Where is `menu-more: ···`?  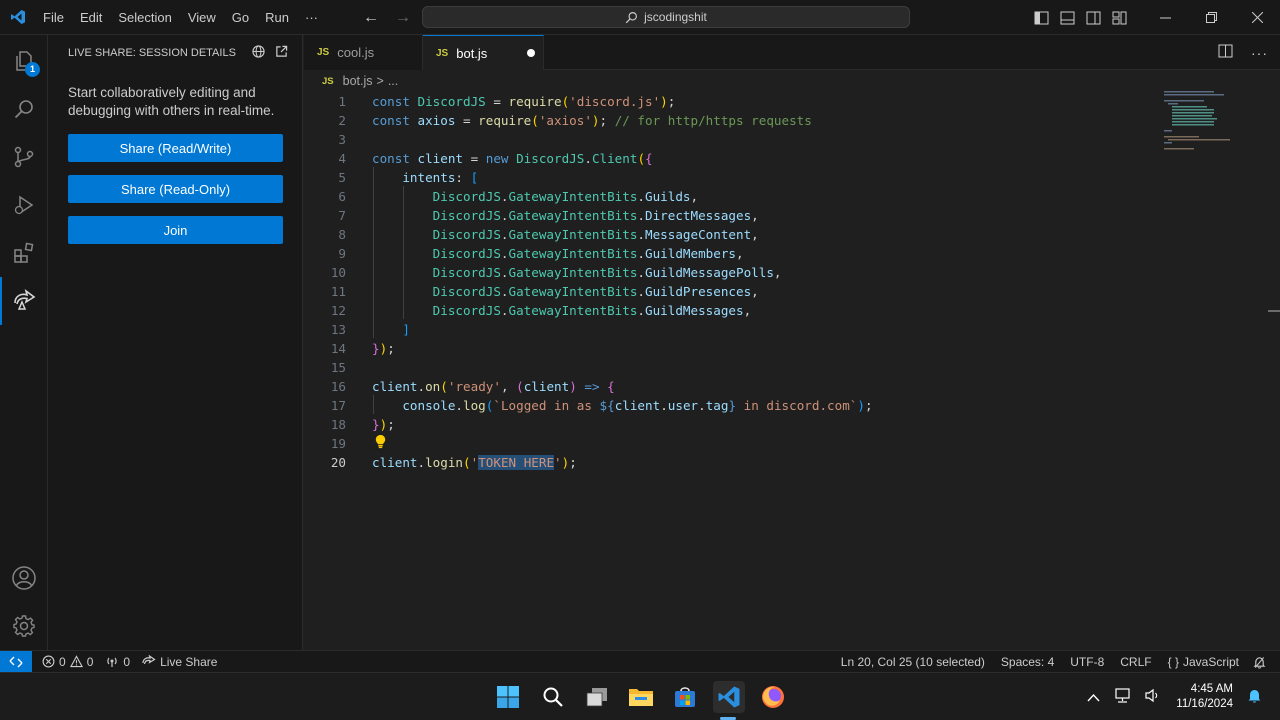
menu-more: ··· is located at coordinates (311, 17).